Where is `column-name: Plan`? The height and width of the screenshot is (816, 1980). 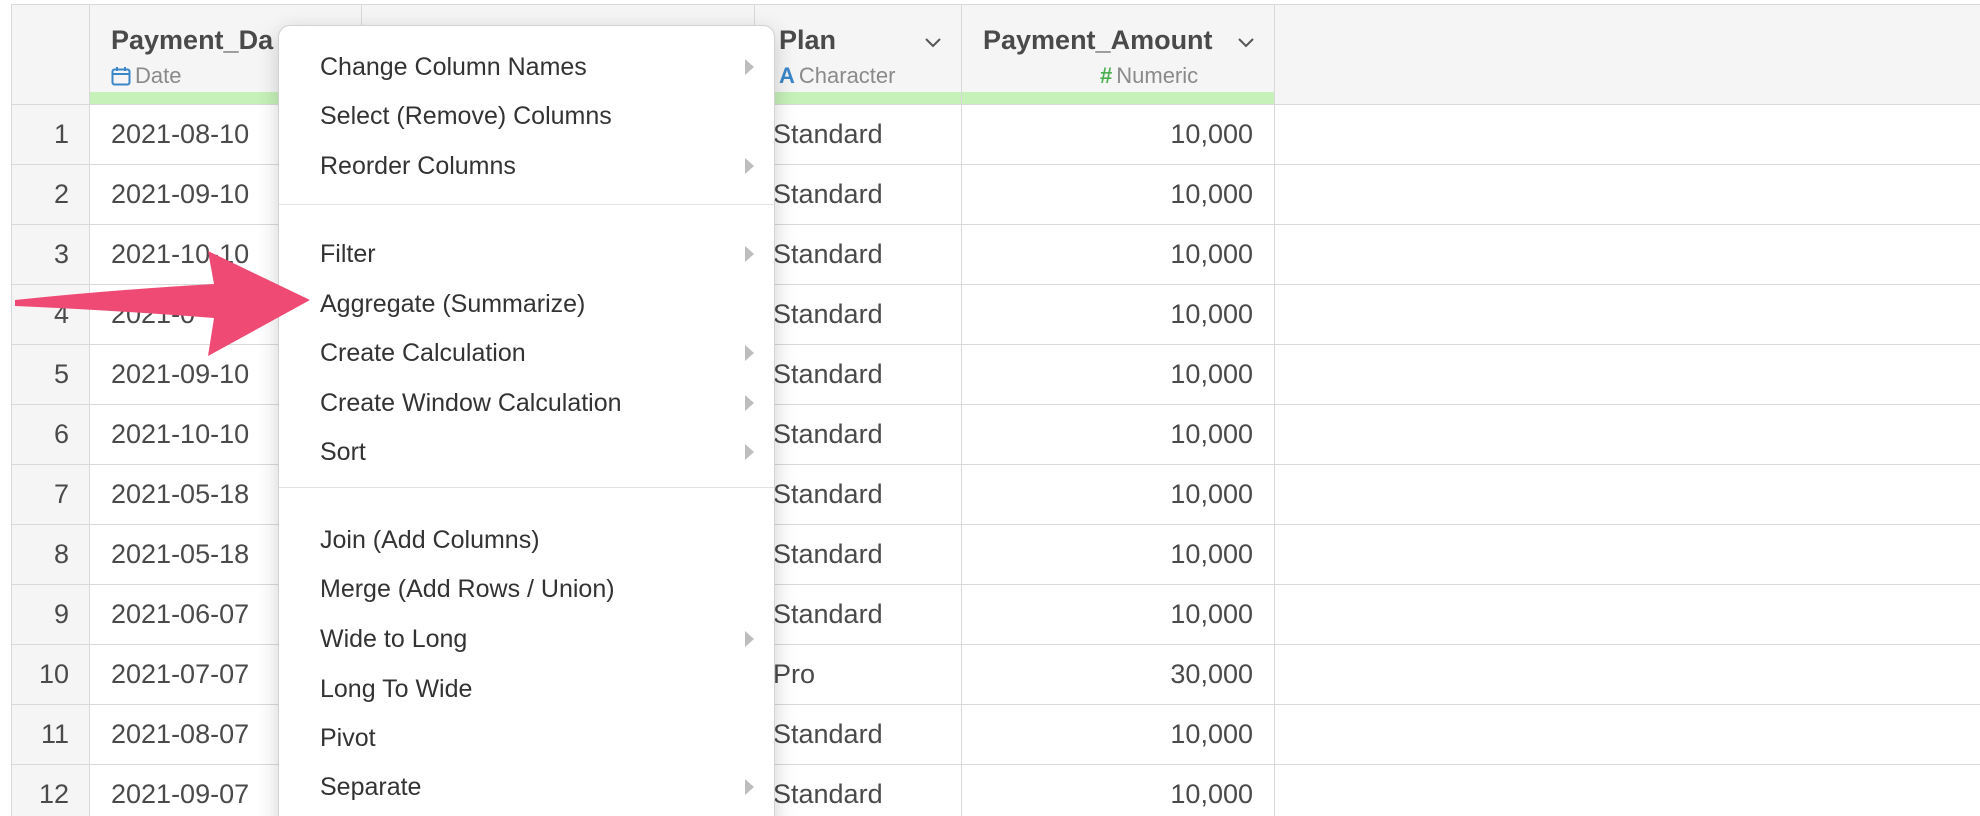 column-name: Plan is located at coordinates (808, 40).